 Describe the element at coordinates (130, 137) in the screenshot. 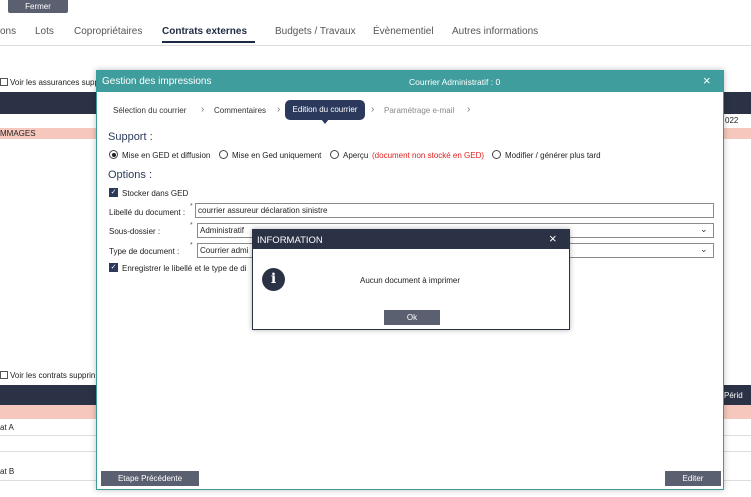

I see `support-heading: Support :` at that location.